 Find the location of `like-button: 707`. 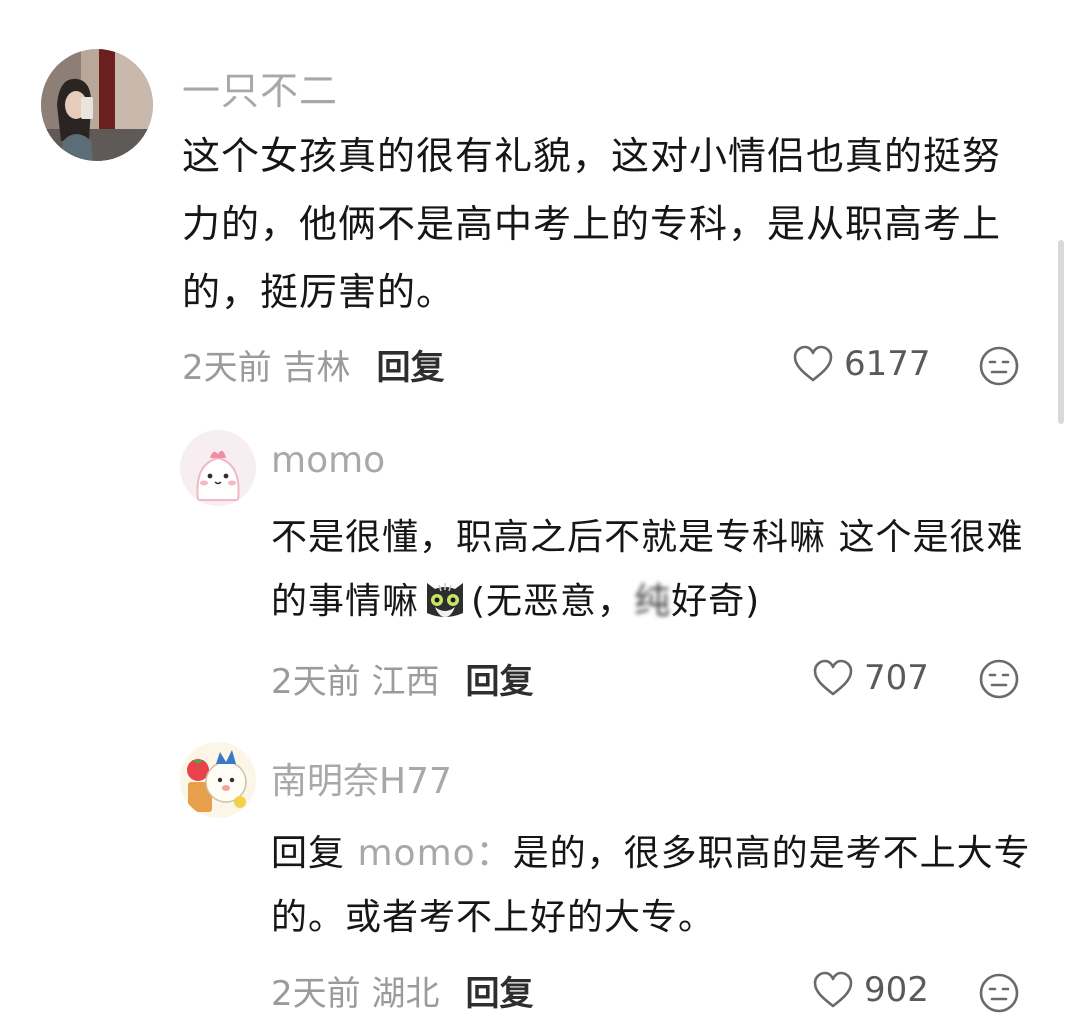

like-button: 707 is located at coordinates (870, 678).